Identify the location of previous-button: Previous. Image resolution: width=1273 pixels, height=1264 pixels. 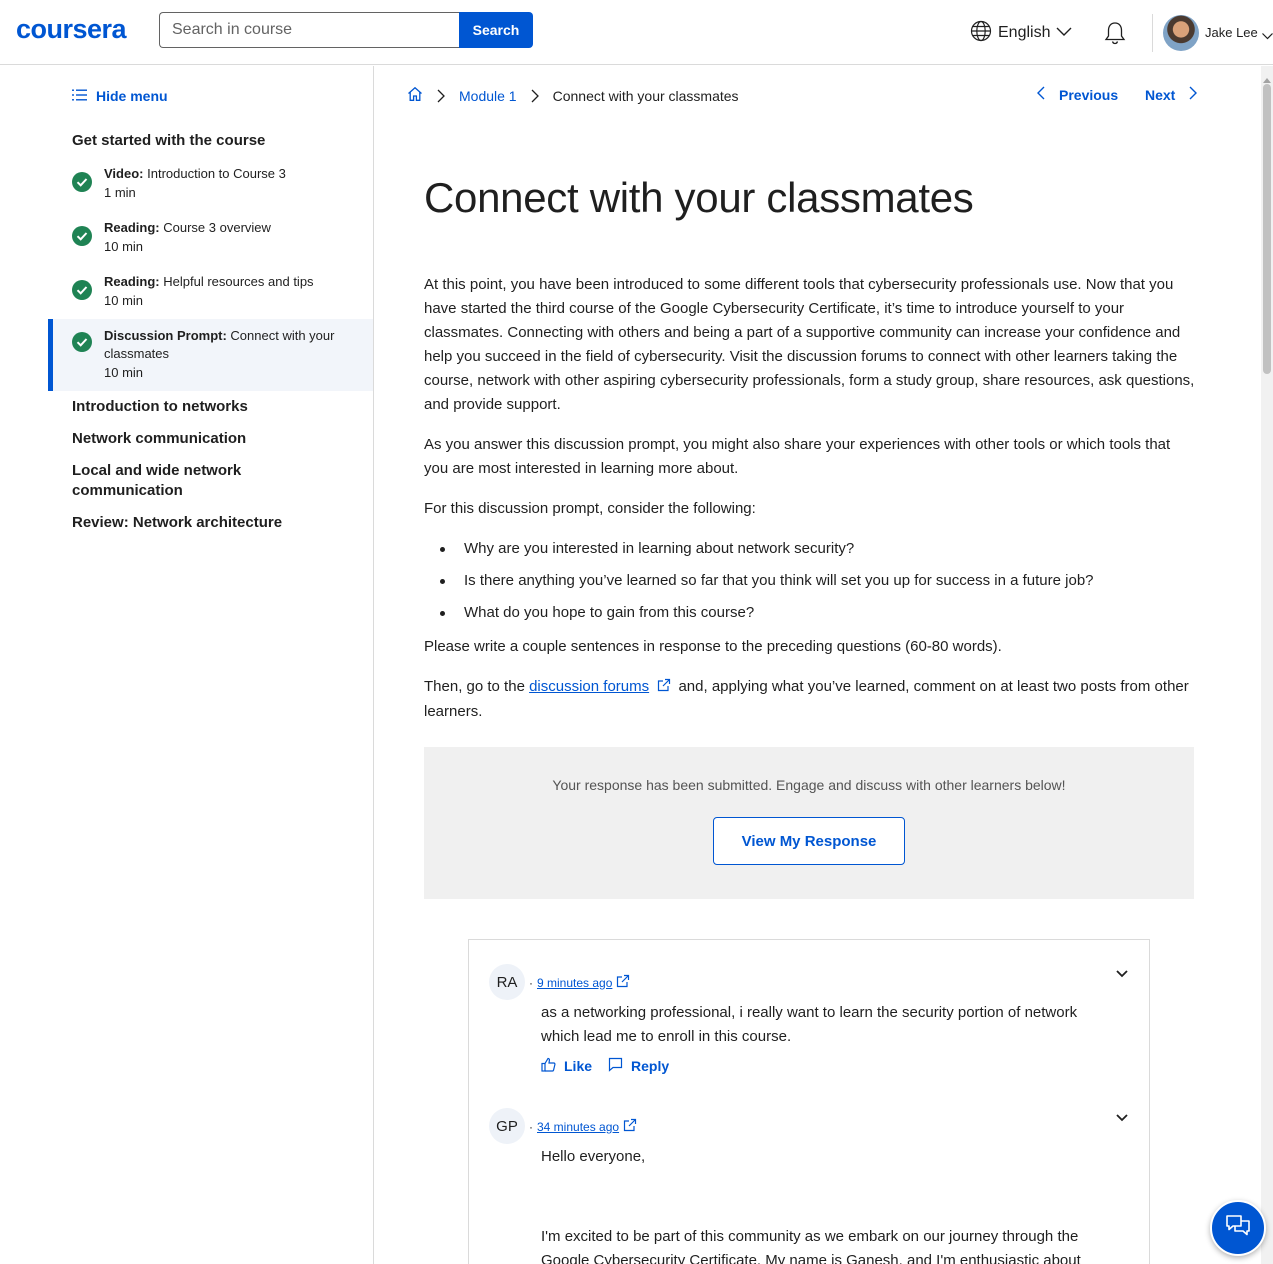
(1077, 94).